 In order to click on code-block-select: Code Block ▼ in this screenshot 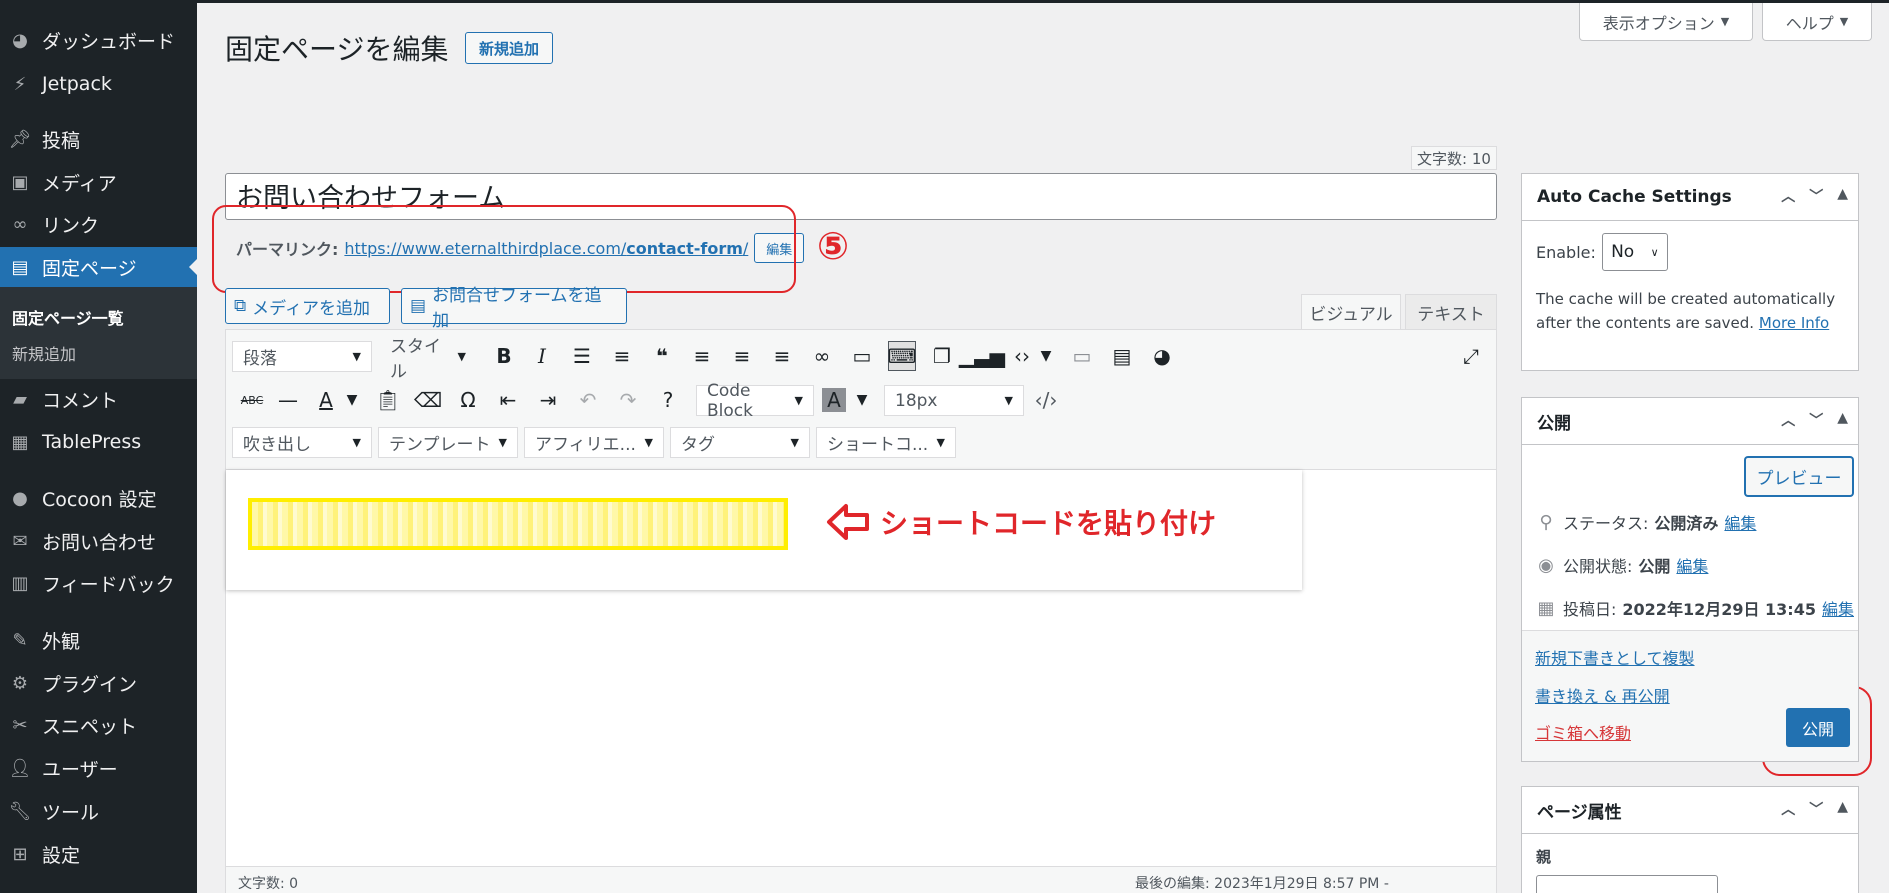, I will do `click(755, 401)`.